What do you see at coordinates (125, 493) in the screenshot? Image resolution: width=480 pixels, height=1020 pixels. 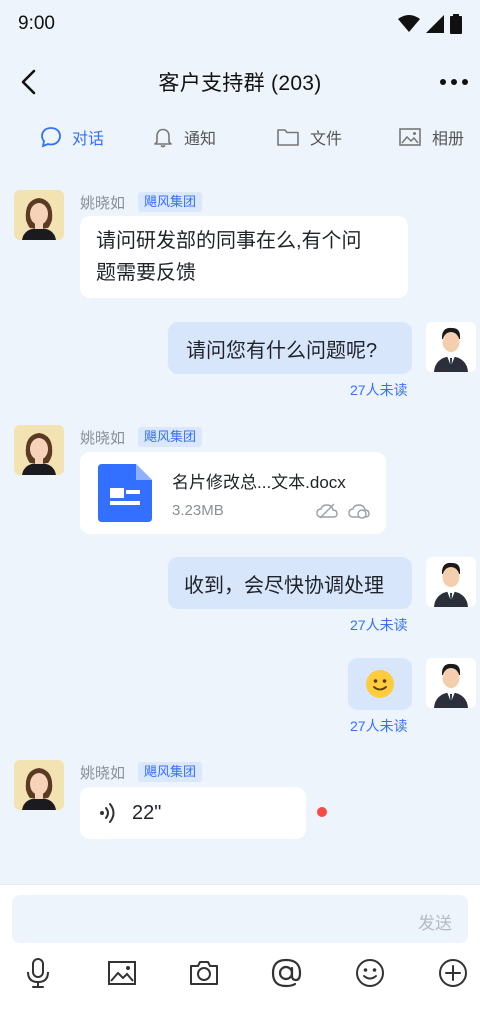 I see `document-file-icon` at bounding box center [125, 493].